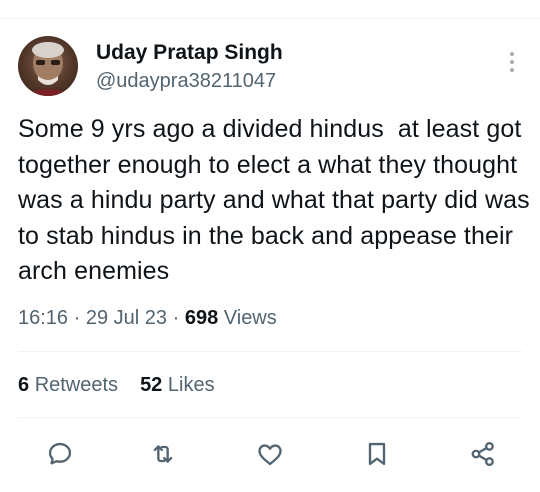 The height and width of the screenshot is (492, 540). I want to click on more-options-icon, so click(512, 62).